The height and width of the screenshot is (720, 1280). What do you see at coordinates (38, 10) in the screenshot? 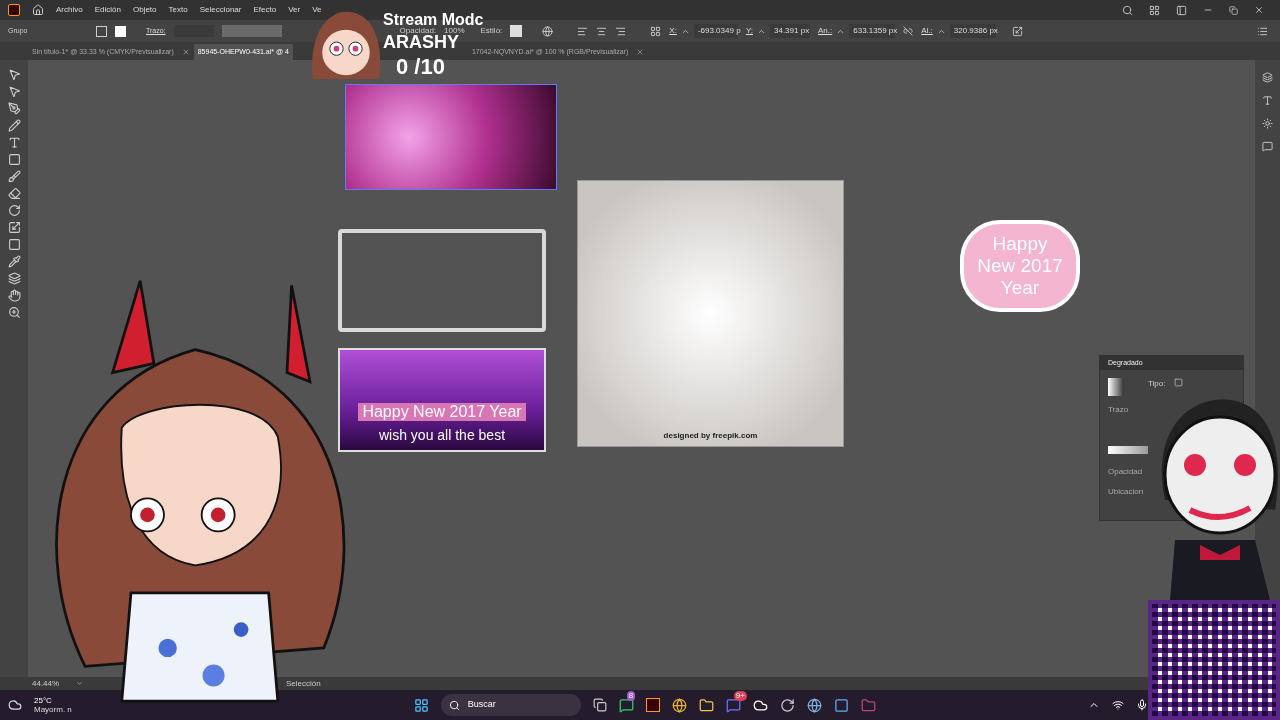
I see `home-icon` at bounding box center [38, 10].